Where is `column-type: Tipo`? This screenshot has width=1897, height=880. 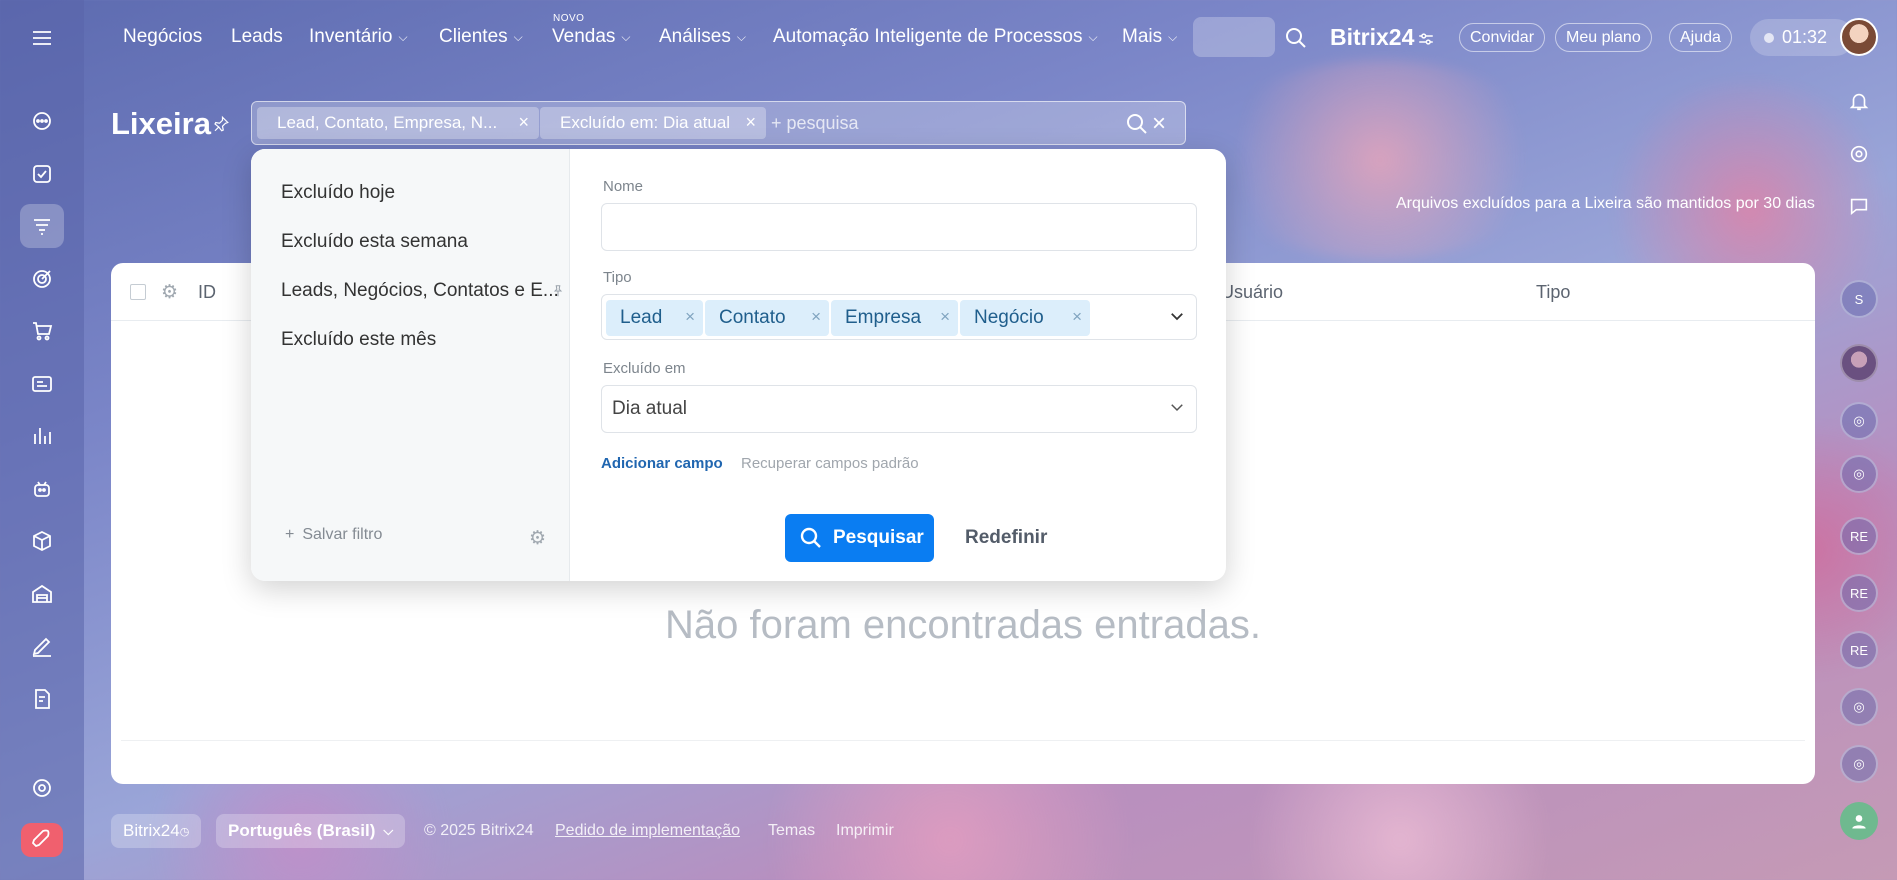 column-type: Tipo is located at coordinates (1553, 292).